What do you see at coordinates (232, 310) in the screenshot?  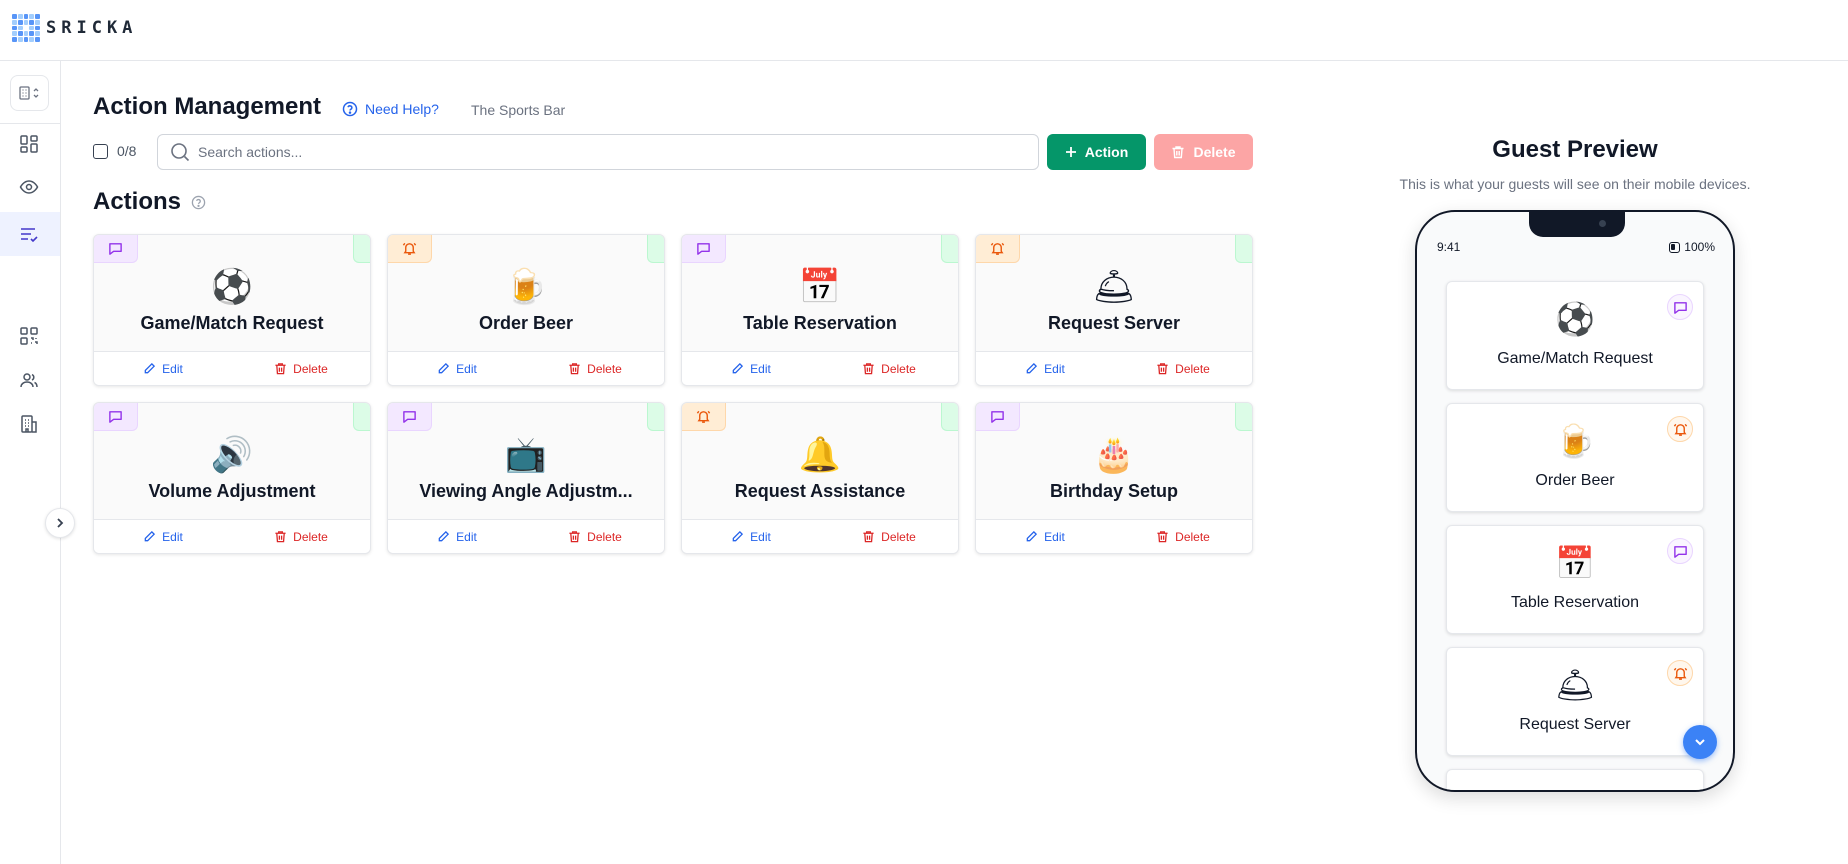 I see `action-card: ⚽ Game/Match Request Edit Delete` at bounding box center [232, 310].